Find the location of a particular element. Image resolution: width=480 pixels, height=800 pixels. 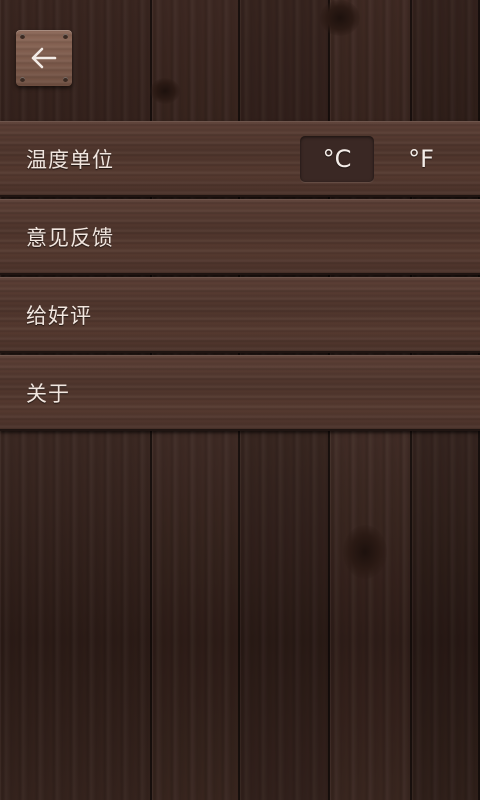

menu-item-temperature-unit: 温度单位 °C °F is located at coordinates (240, 159).